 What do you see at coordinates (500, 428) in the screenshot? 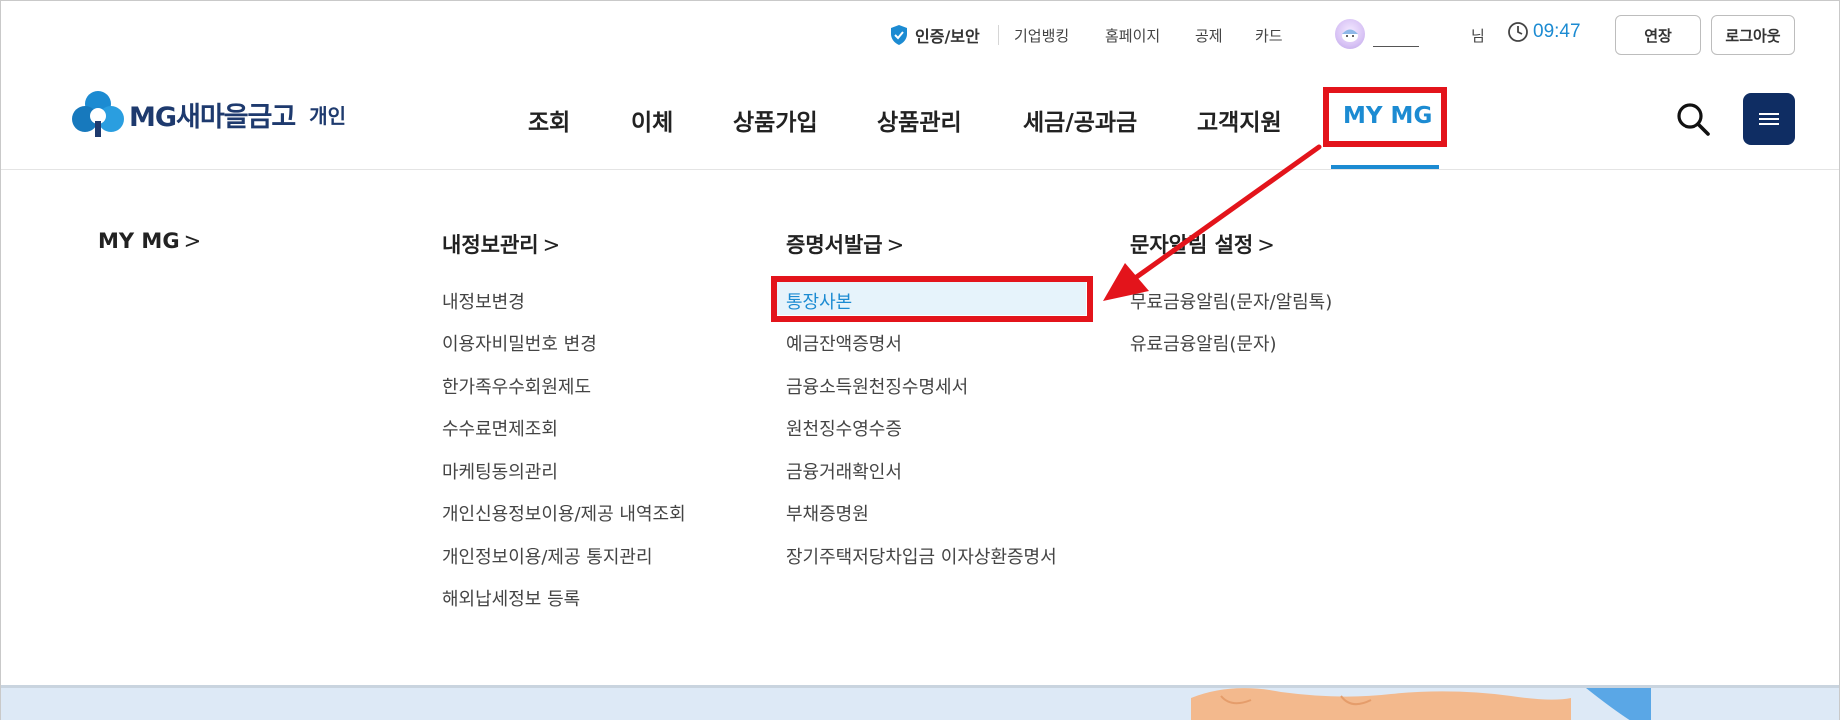
I see `menu-item-fee-exemption: 수수료면제조회` at bounding box center [500, 428].